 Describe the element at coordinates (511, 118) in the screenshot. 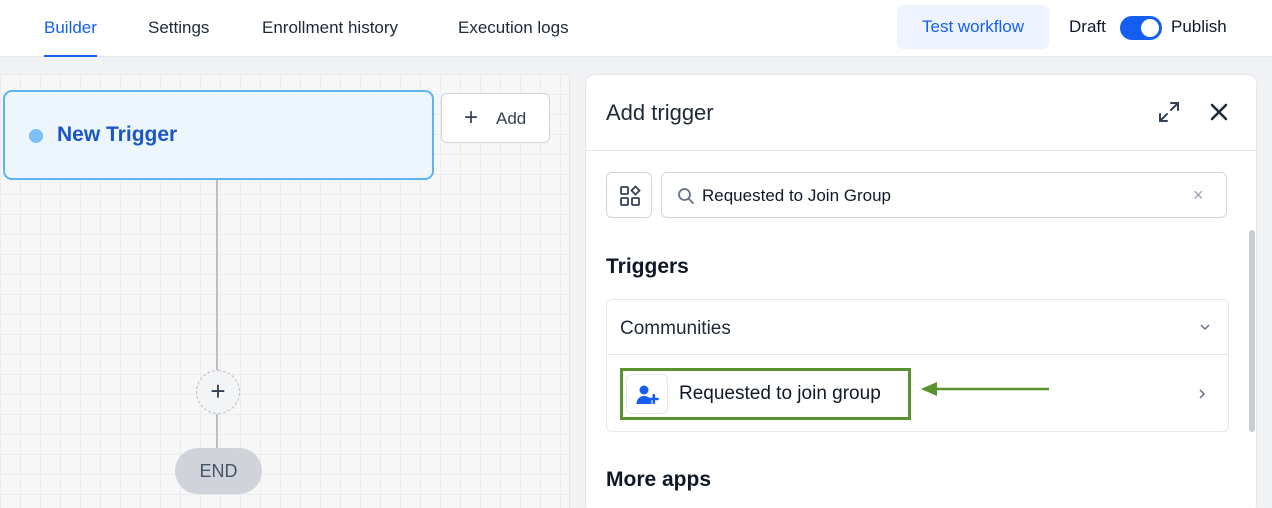

I see `add-button-label: Add` at that location.